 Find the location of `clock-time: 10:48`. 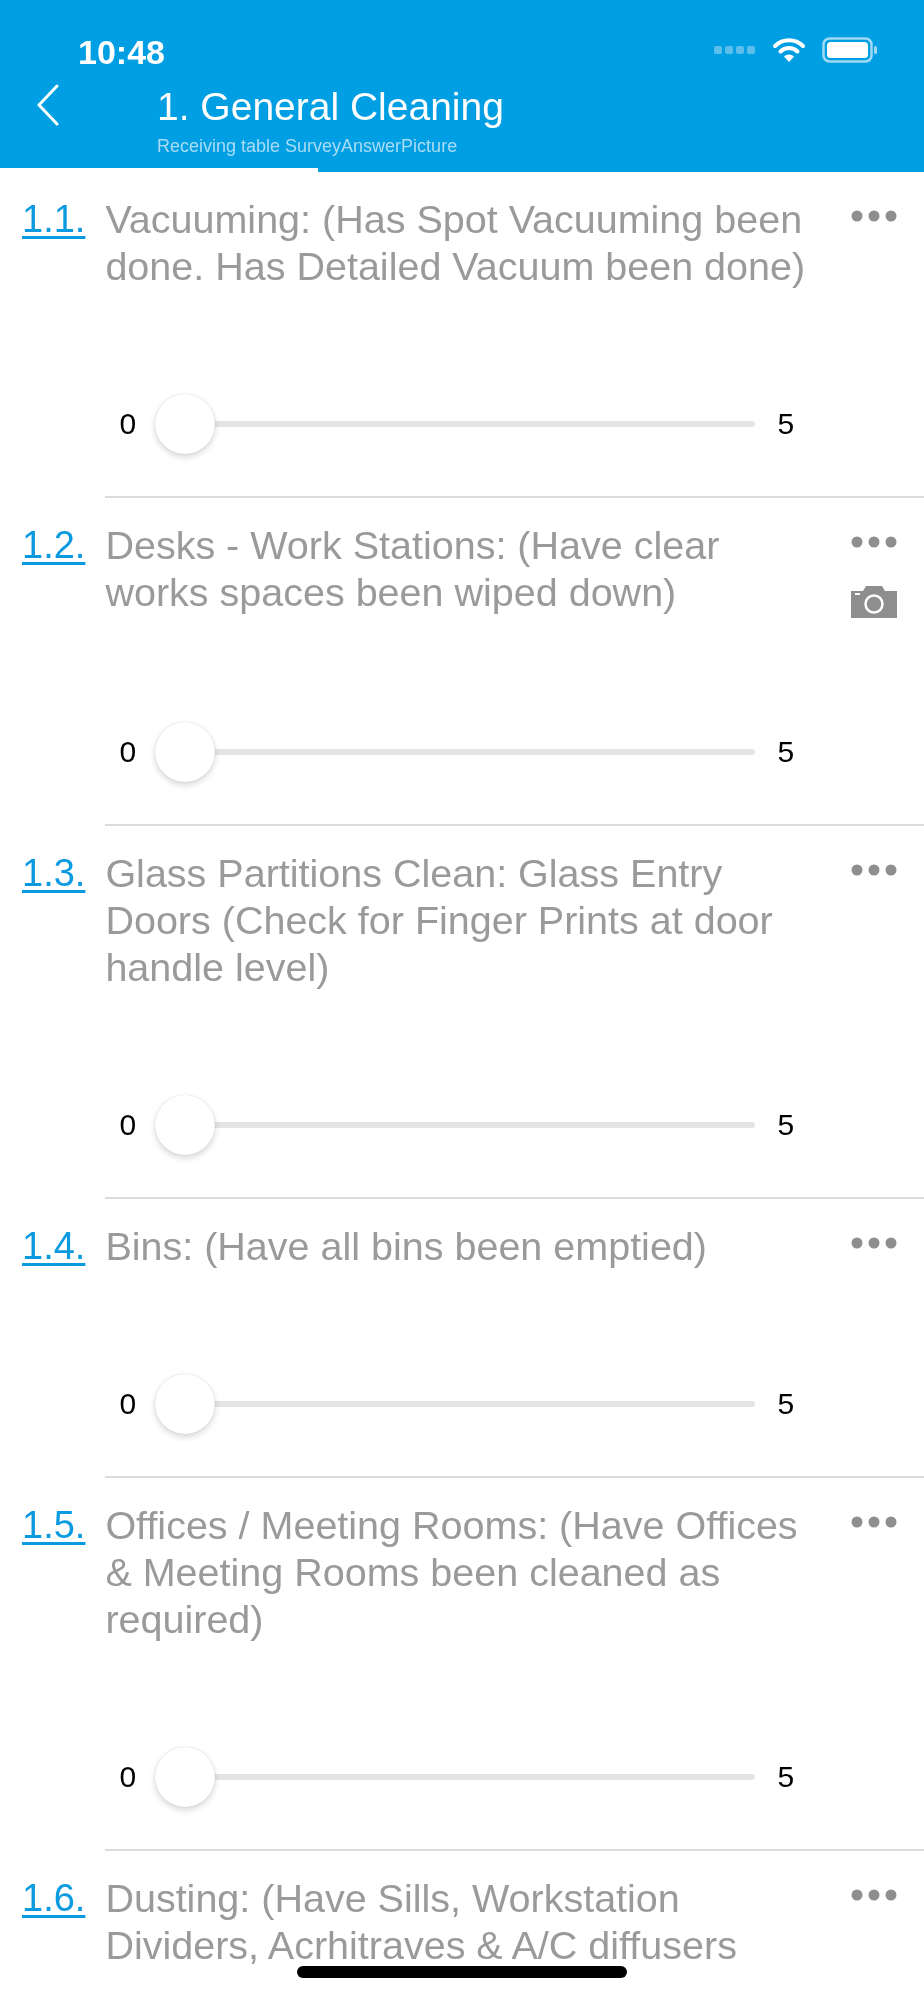

clock-time: 10:48 is located at coordinates (122, 51).